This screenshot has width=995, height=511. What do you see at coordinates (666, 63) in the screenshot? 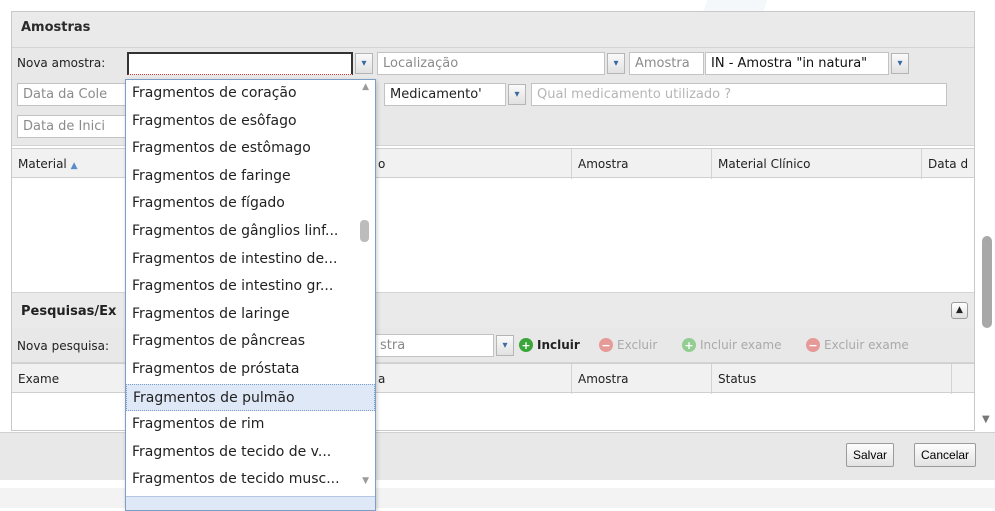
I see `sample-input: Amostra` at bounding box center [666, 63].